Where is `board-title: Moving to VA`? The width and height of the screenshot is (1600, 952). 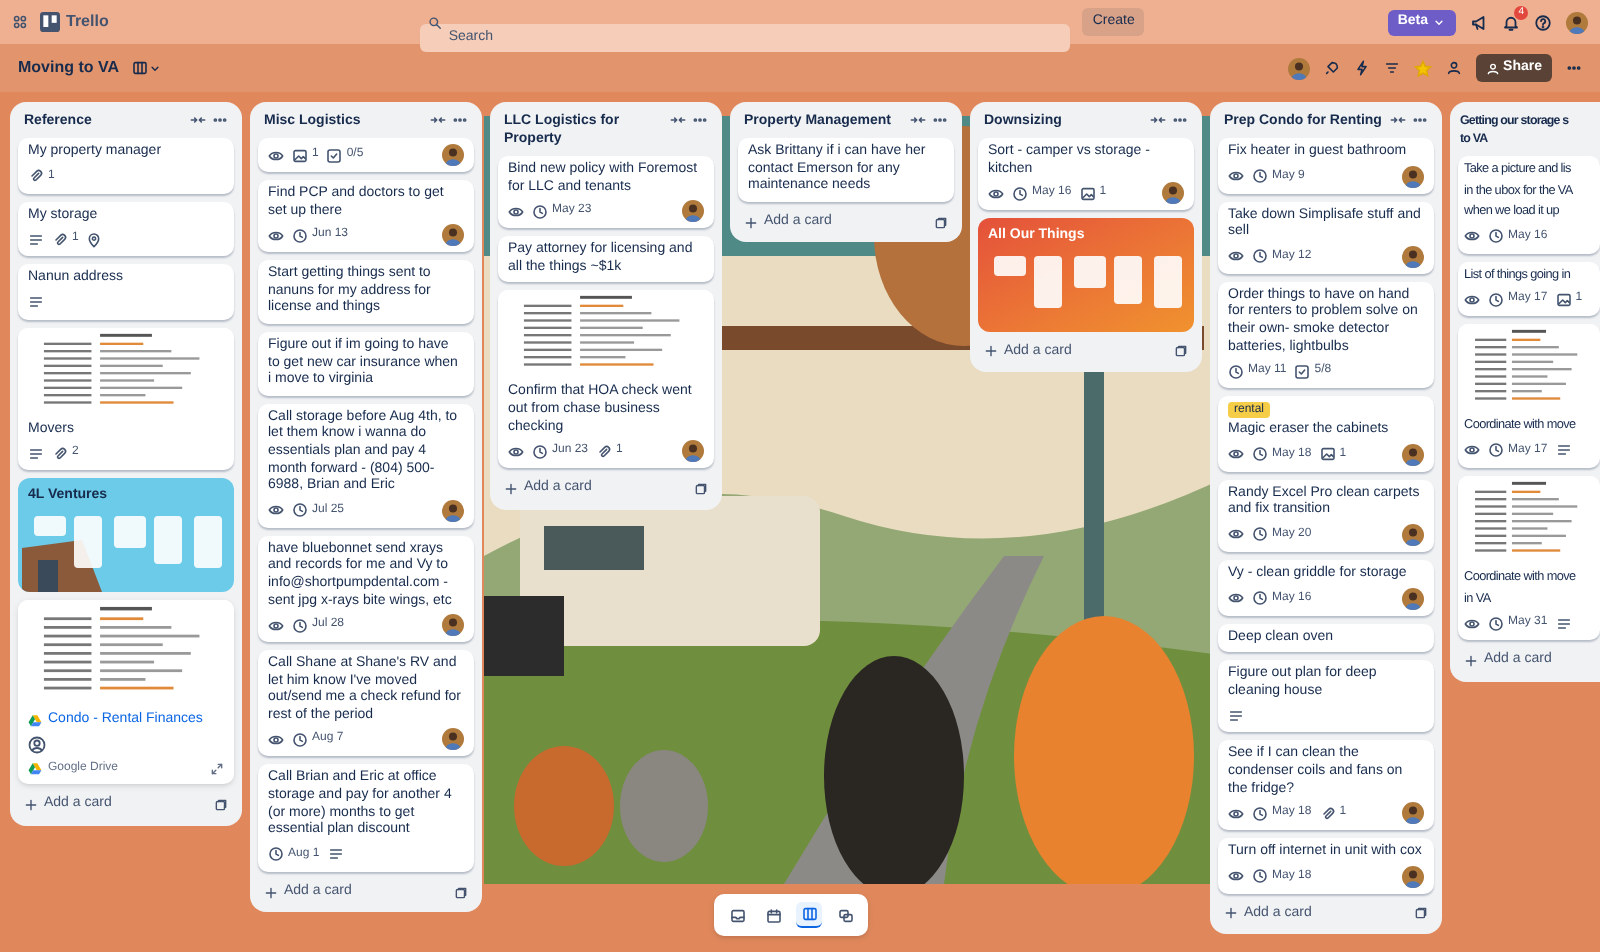
board-title: Moving to VA is located at coordinates (69, 68).